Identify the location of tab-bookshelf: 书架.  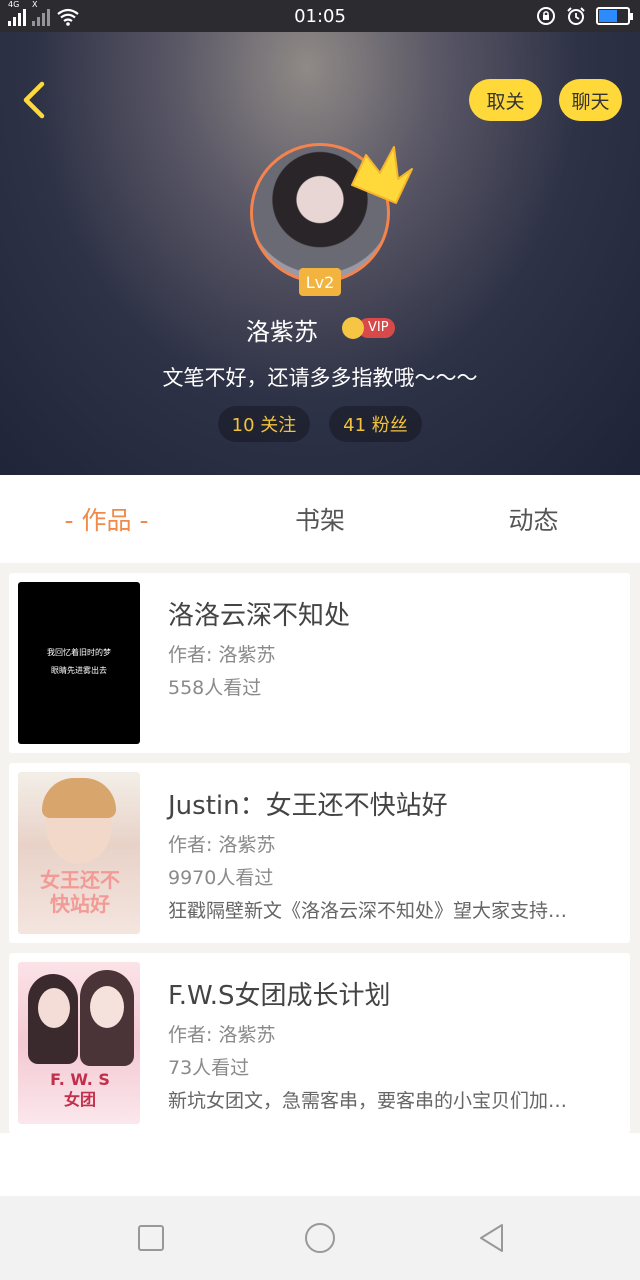
(320, 519).